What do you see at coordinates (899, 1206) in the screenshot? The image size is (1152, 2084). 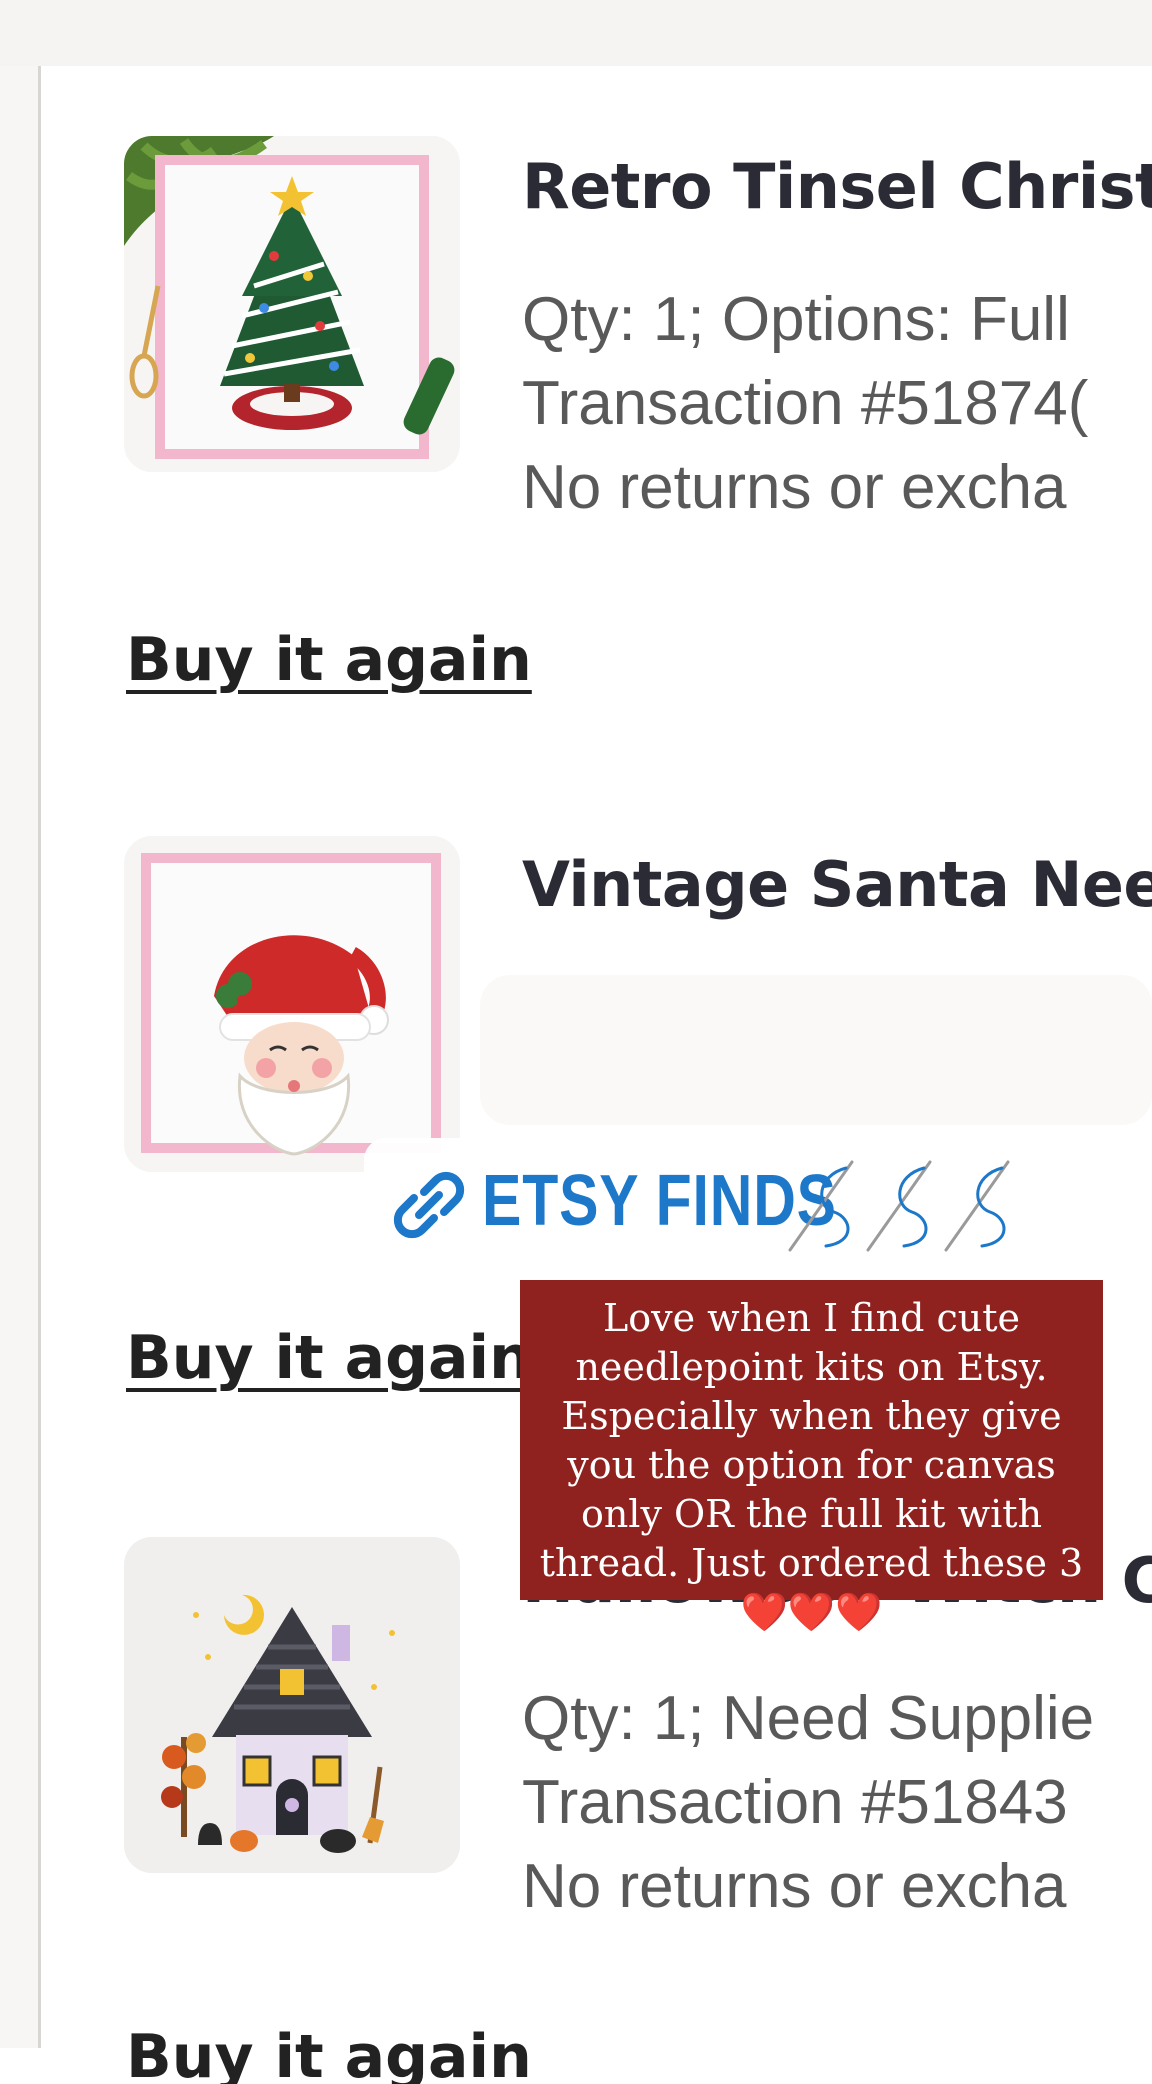 I see `needle-thread-icons` at bounding box center [899, 1206].